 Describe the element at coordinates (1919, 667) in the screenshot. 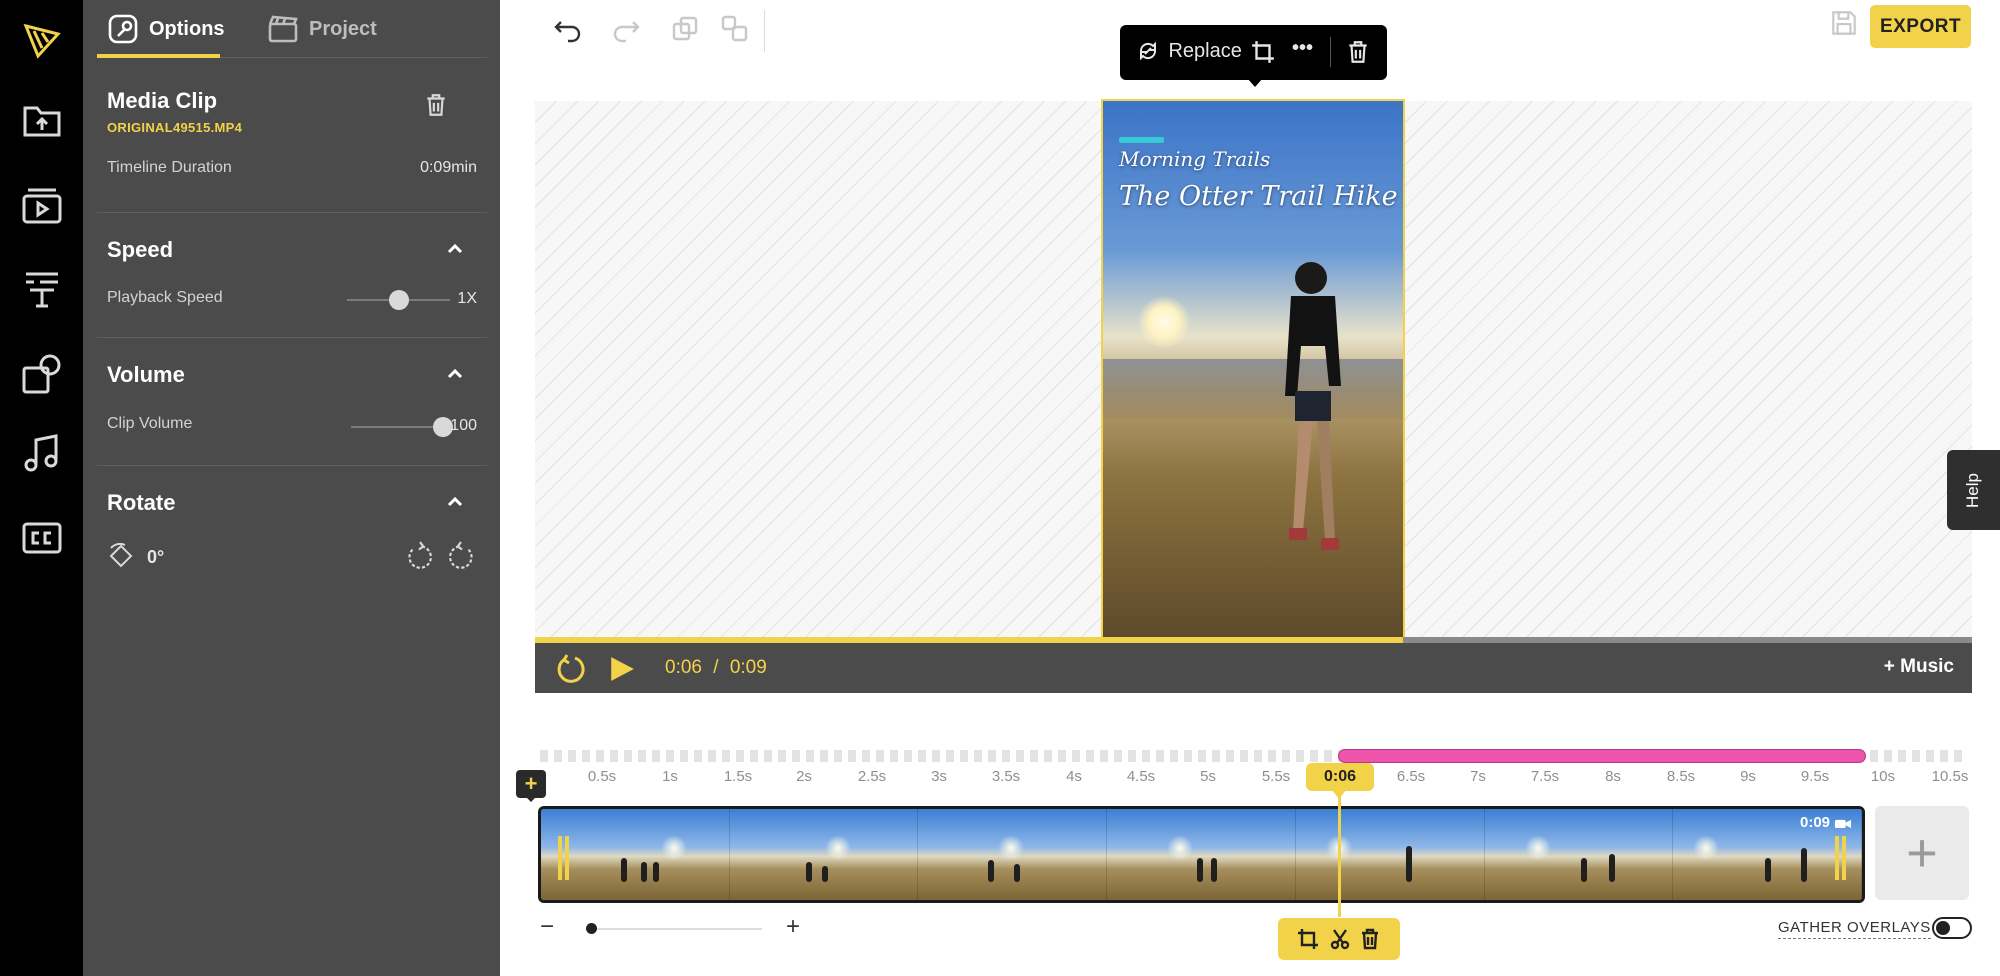

I see `add-music-button: + Music` at that location.